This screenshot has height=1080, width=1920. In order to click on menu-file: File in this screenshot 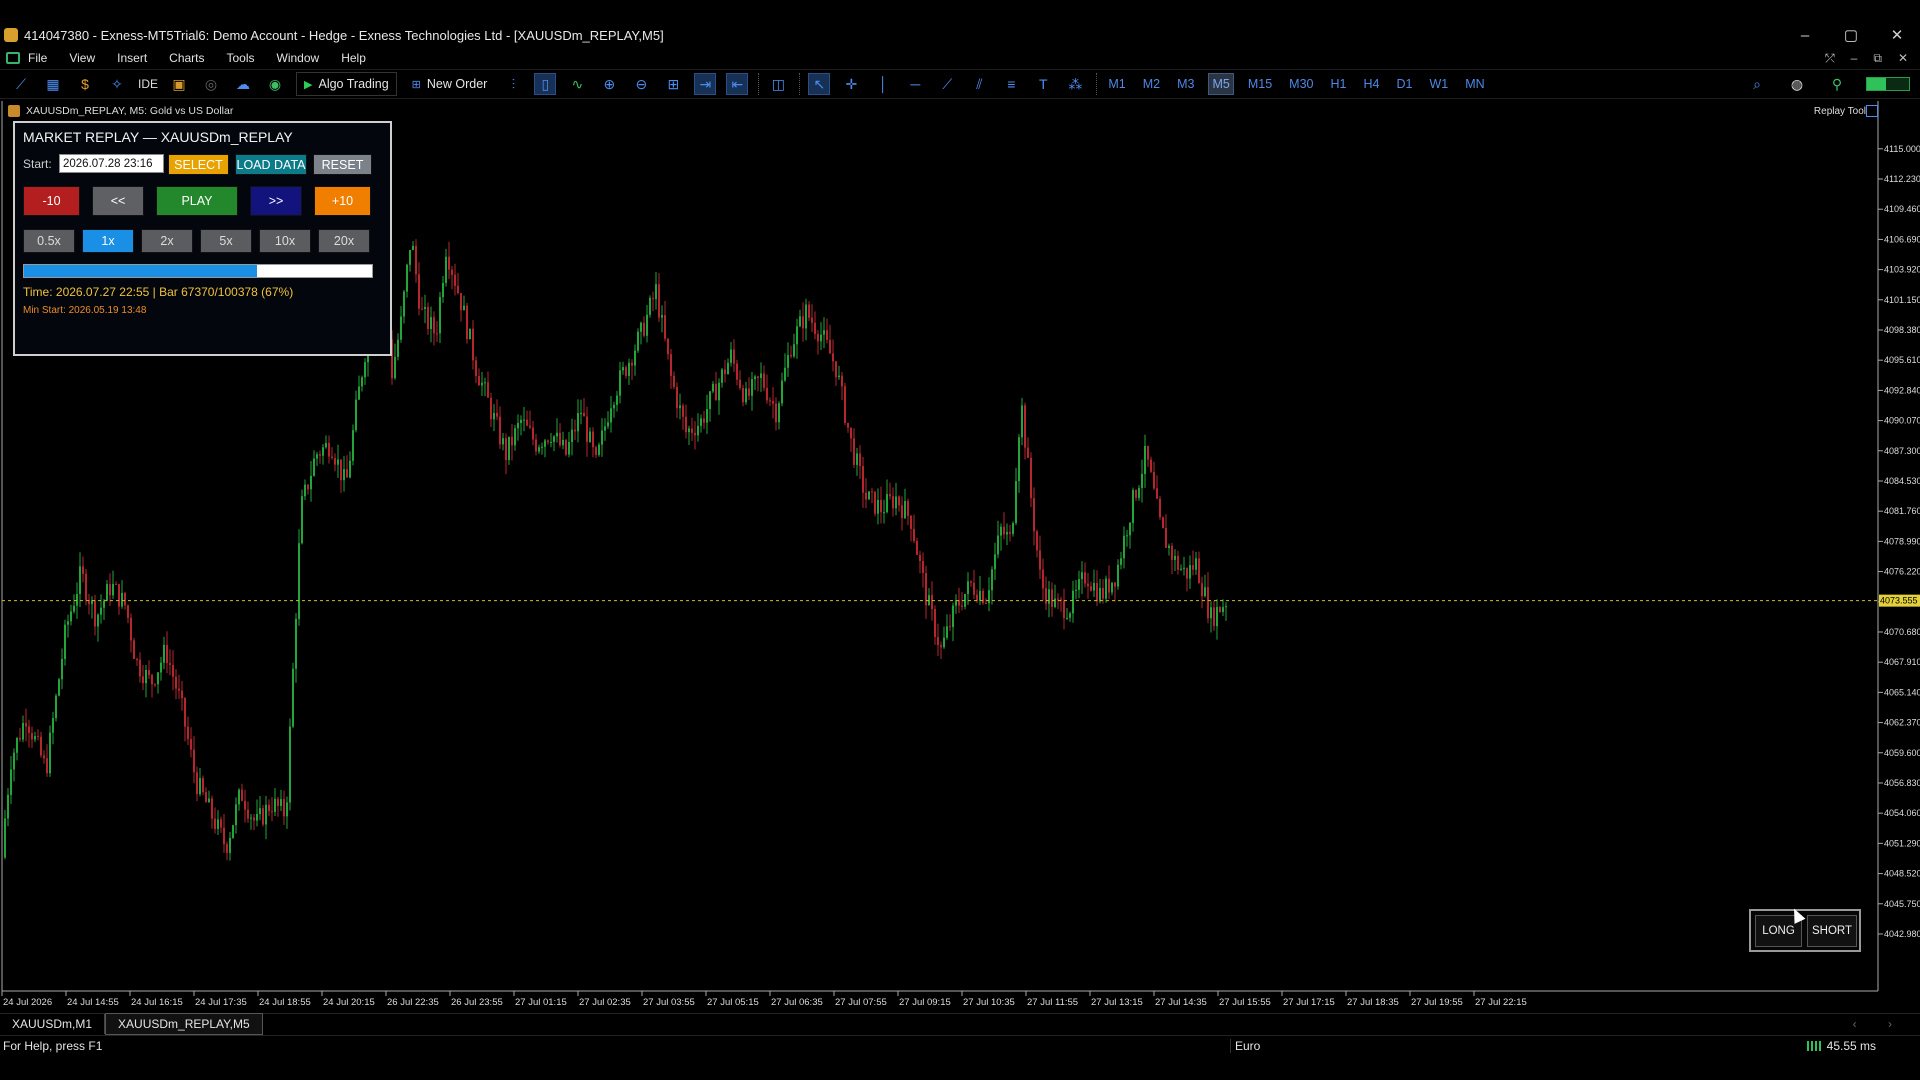, I will do `click(37, 58)`.